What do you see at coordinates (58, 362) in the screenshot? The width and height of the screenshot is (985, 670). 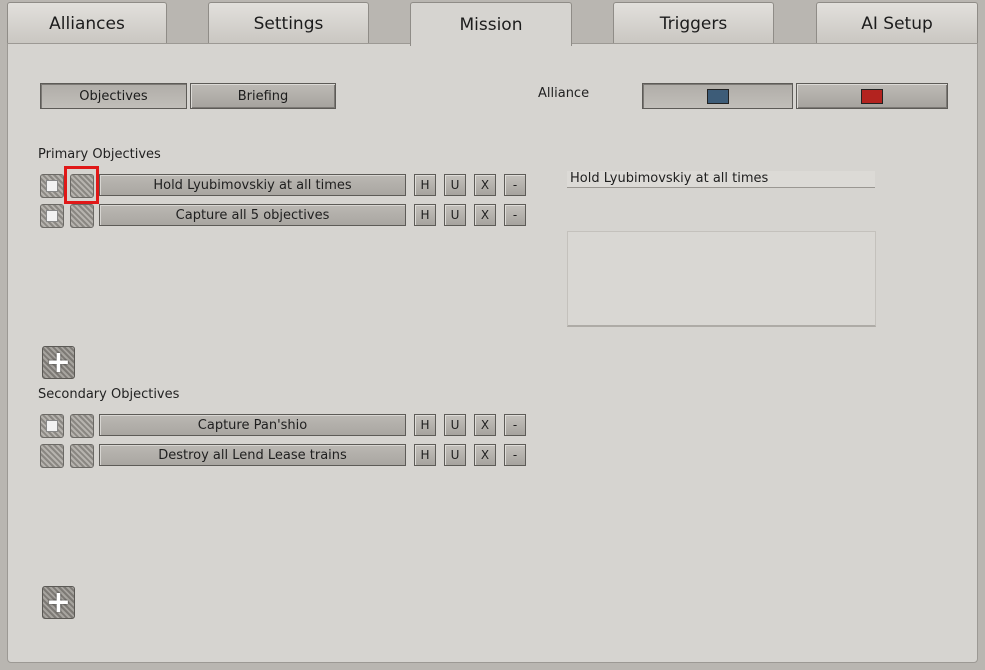 I see `add-primary-objective-button: +` at bounding box center [58, 362].